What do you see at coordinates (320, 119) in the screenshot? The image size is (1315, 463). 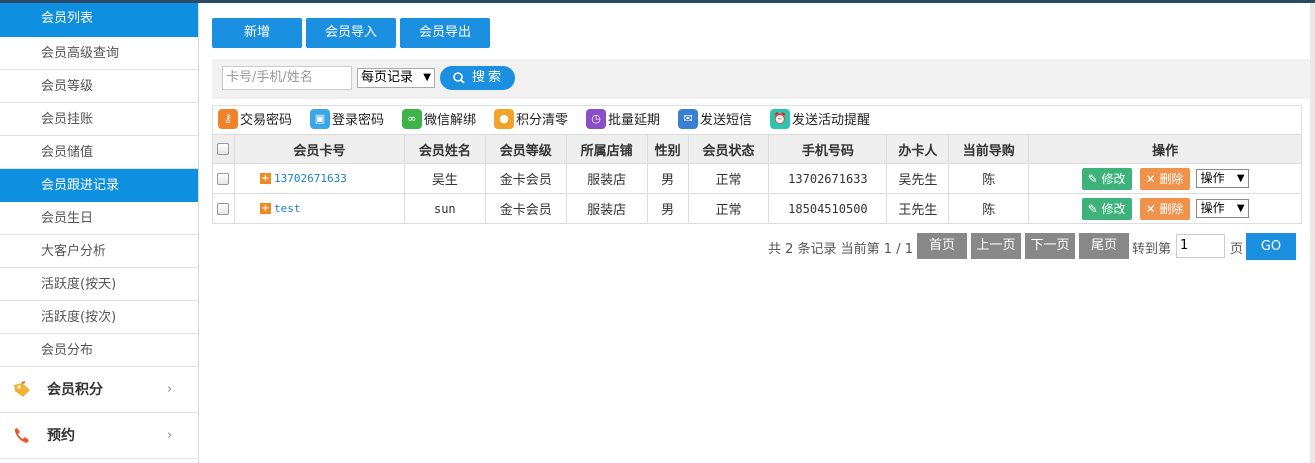 I see `lock-icon: ▣` at bounding box center [320, 119].